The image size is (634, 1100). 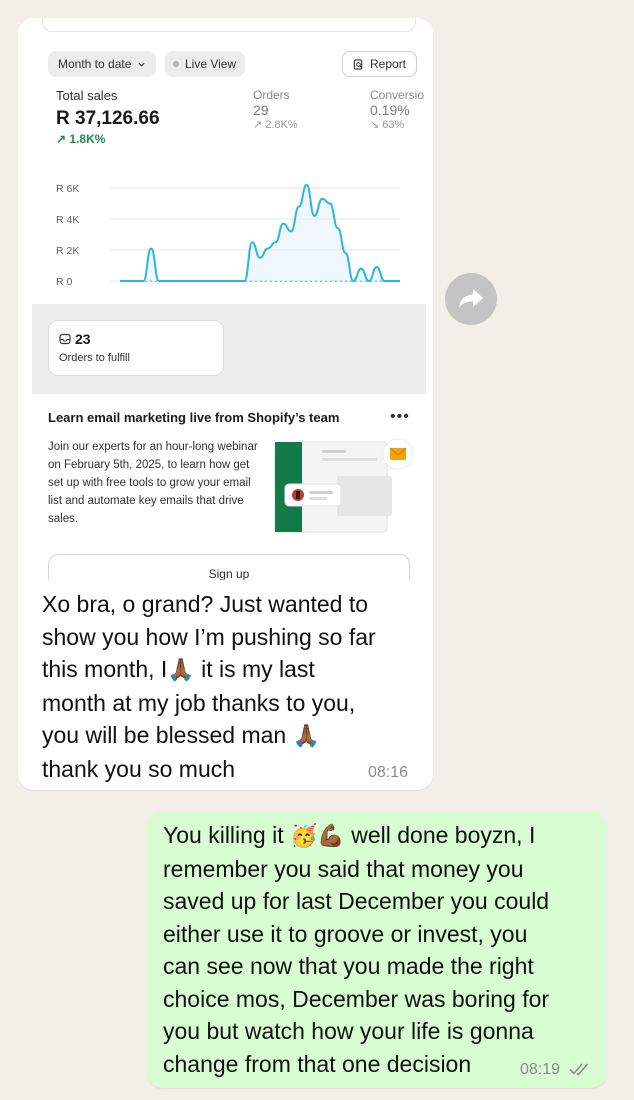 What do you see at coordinates (87, 139) in the screenshot?
I see `total-sales-delta-value: 1.8K%` at bounding box center [87, 139].